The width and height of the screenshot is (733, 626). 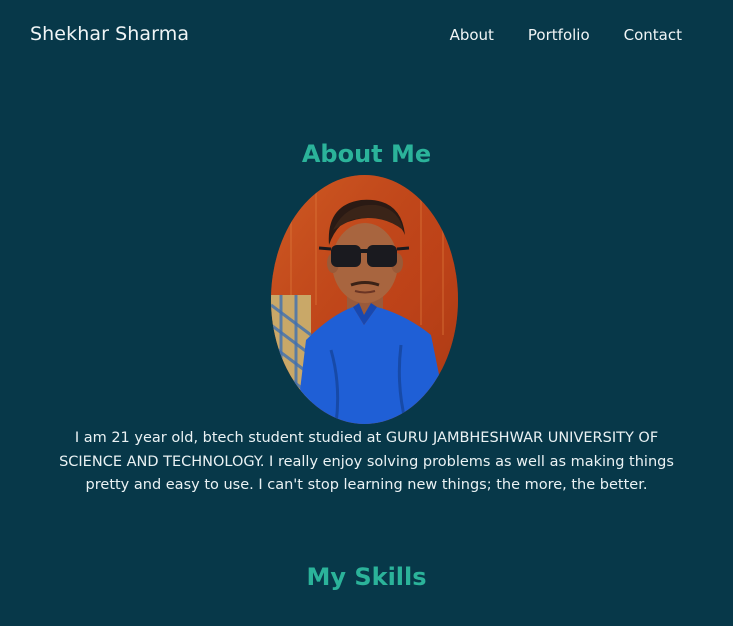 I want to click on nav-link-contact: Contact, so click(x=653, y=35).